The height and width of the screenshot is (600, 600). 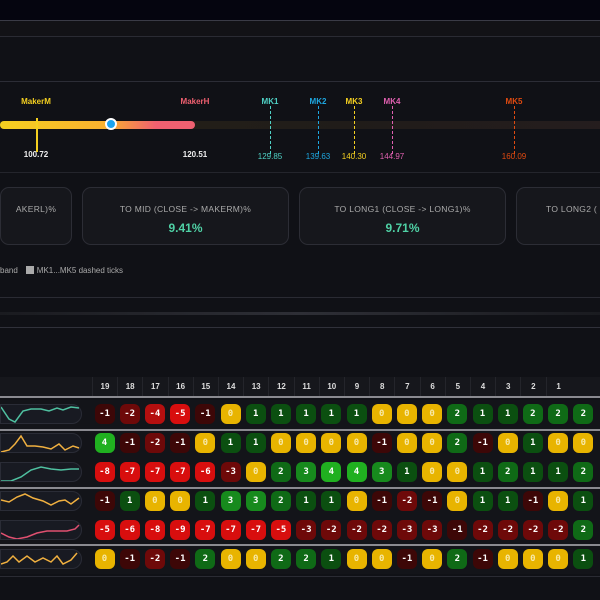 What do you see at coordinates (111, 124) in the screenshot?
I see `close-price-dot` at bounding box center [111, 124].